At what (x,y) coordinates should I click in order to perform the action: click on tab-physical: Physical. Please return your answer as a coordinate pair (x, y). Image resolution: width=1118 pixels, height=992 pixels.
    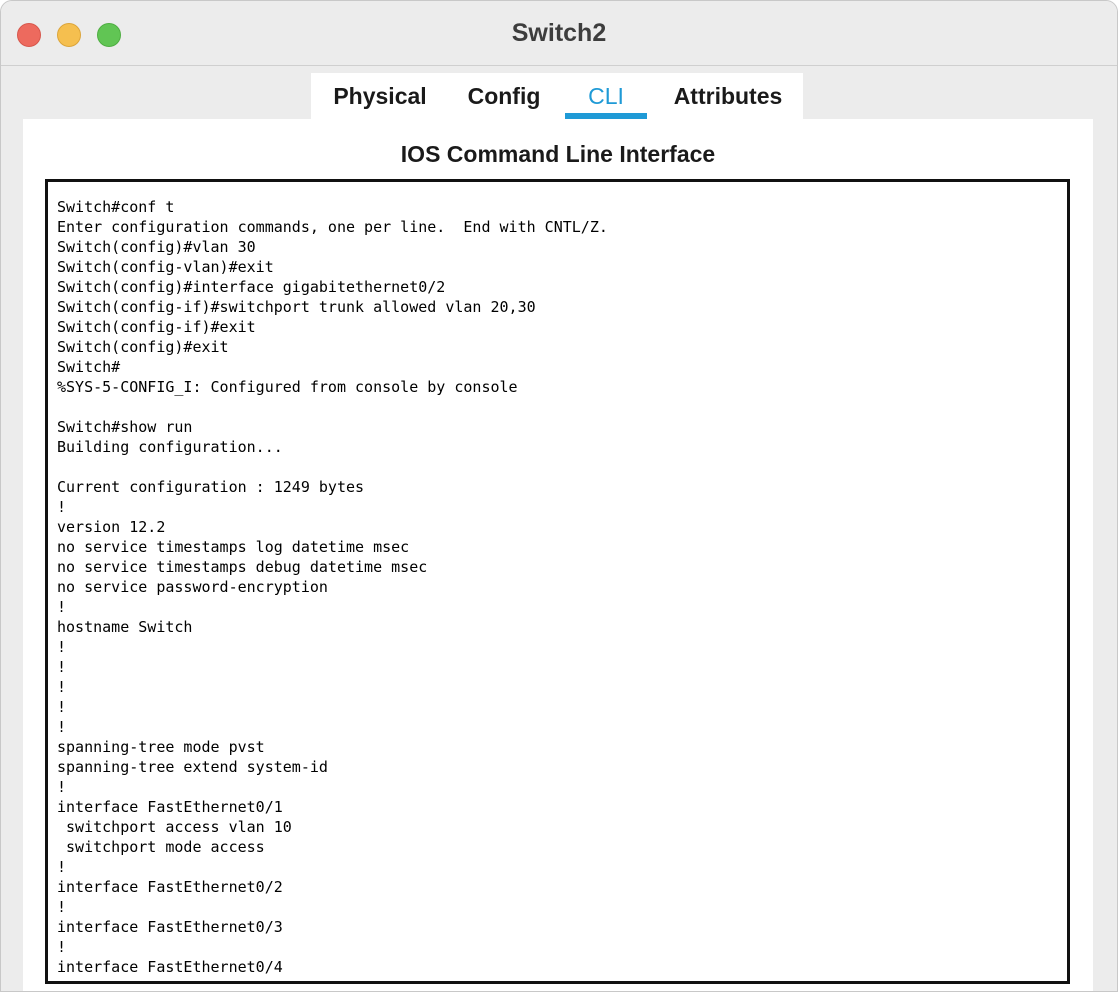
    Looking at the image, I should click on (380, 96).